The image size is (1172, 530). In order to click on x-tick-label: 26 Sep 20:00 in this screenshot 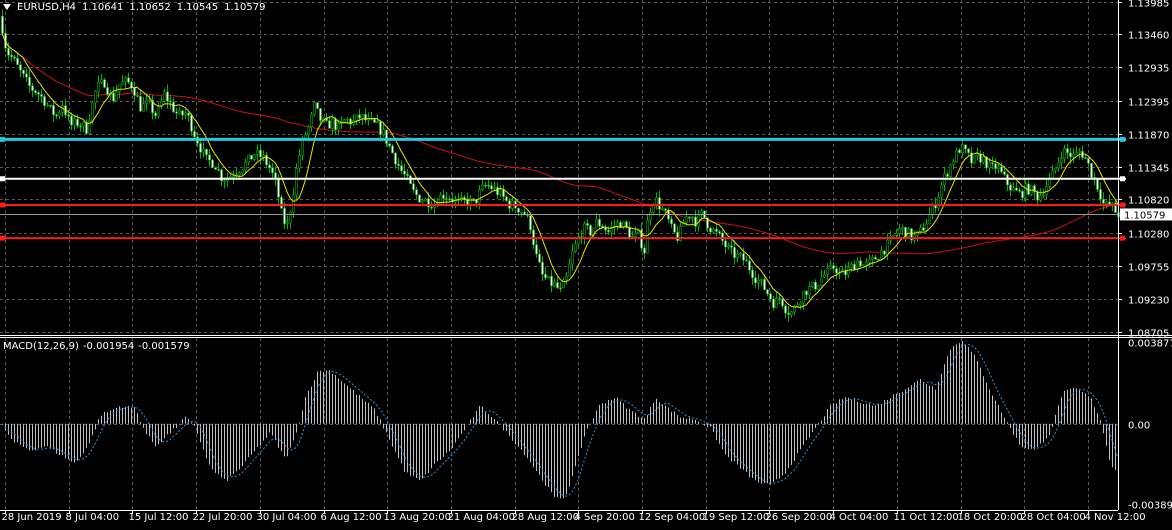, I will do `click(799, 517)`.